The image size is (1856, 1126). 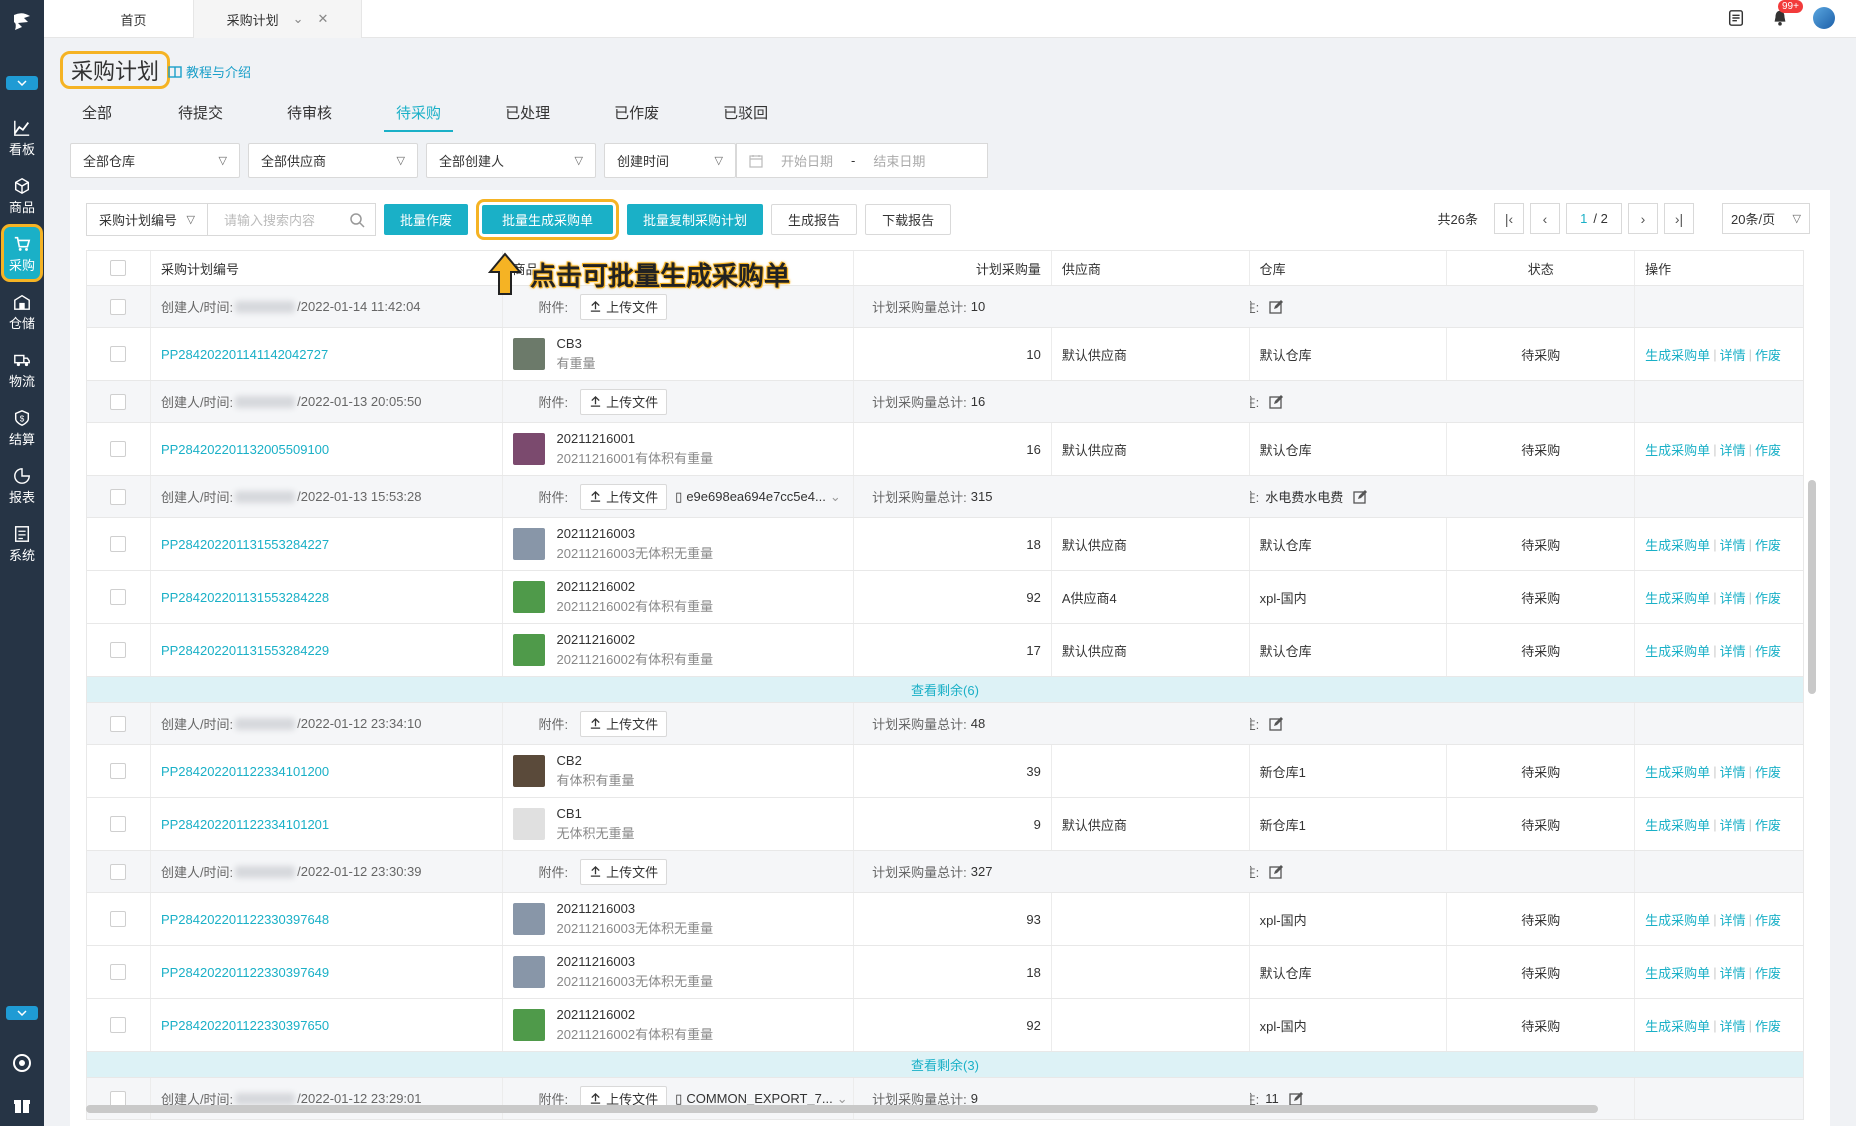 I want to click on sidebar-item-1: 商品, so click(x=22, y=195).